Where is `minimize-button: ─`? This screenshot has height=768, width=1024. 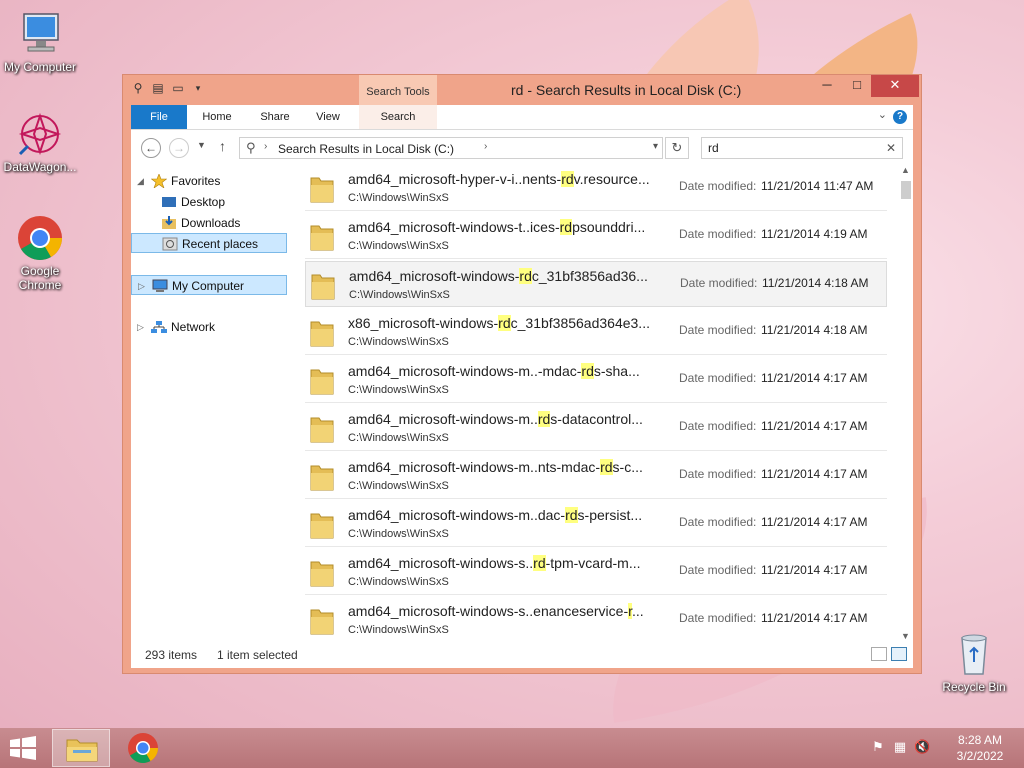
minimize-button: ─ is located at coordinates (827, 86).